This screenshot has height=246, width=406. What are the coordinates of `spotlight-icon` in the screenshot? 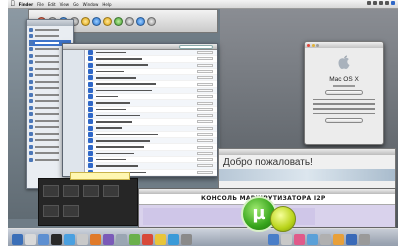 It's located at (393, 3).